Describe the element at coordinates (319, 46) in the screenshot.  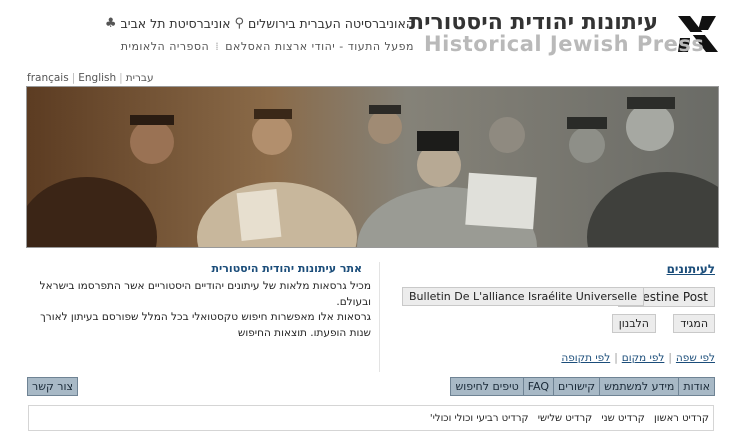
I see `documentation-project-link: מפעל התעוד - יהודי ארצות האסלאם` at that location.